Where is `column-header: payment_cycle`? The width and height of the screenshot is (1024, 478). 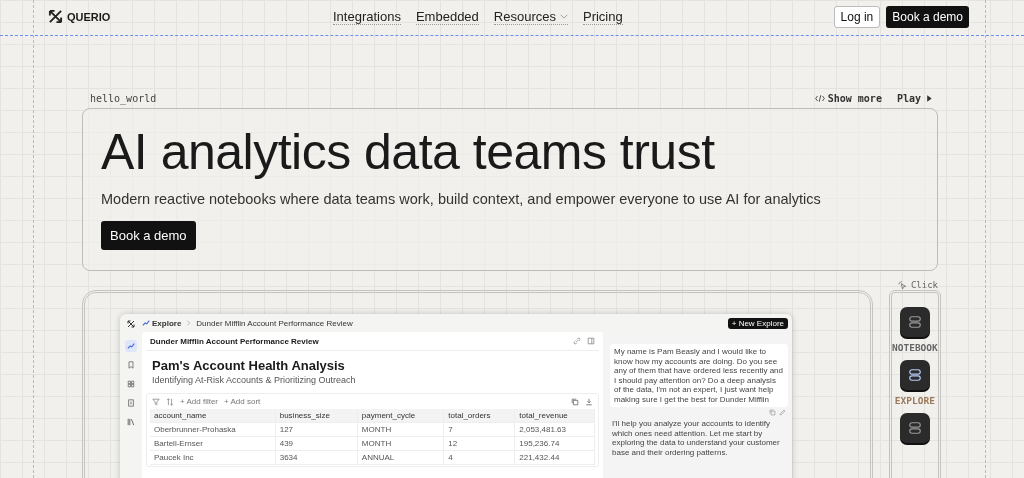
column-header: payment_cycle is located at coordinates (400, 416).